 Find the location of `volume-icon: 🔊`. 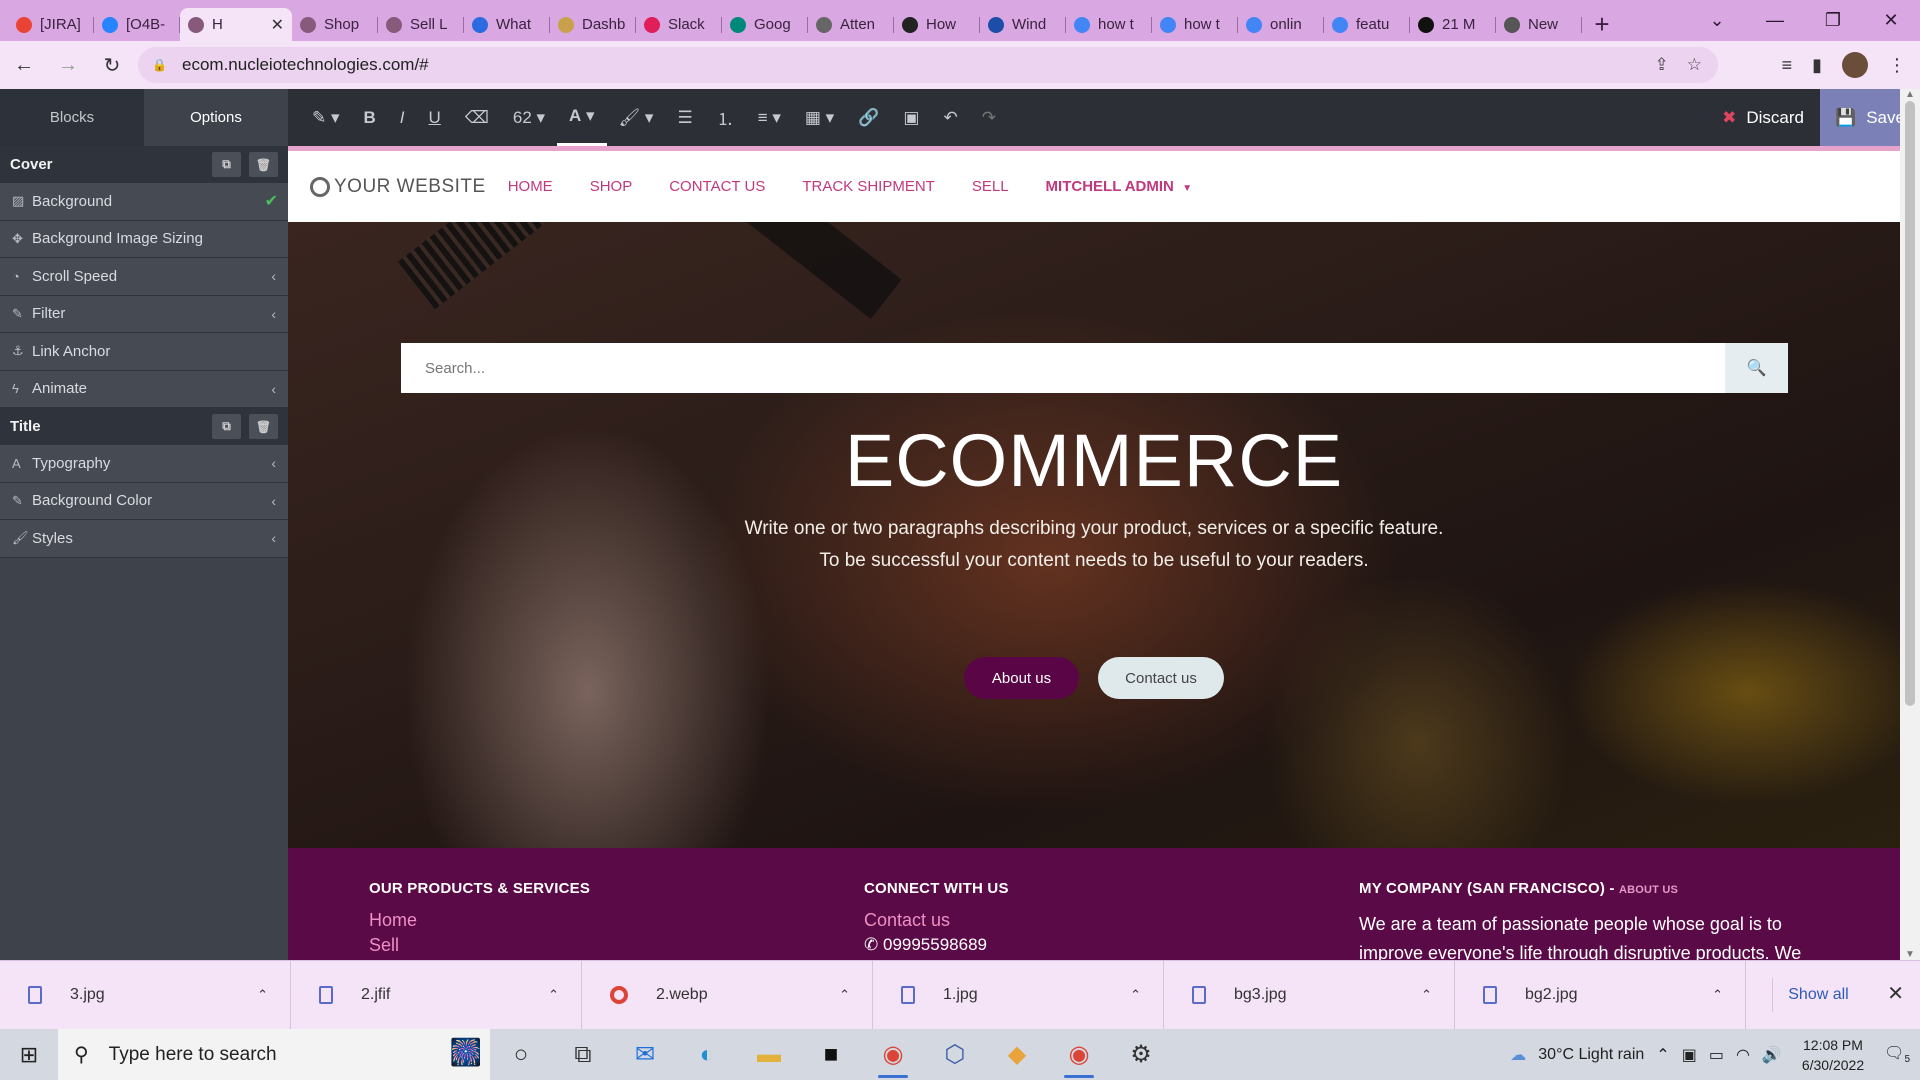

volume-icon: 🔊 is located at coordinates (1772, 1055).